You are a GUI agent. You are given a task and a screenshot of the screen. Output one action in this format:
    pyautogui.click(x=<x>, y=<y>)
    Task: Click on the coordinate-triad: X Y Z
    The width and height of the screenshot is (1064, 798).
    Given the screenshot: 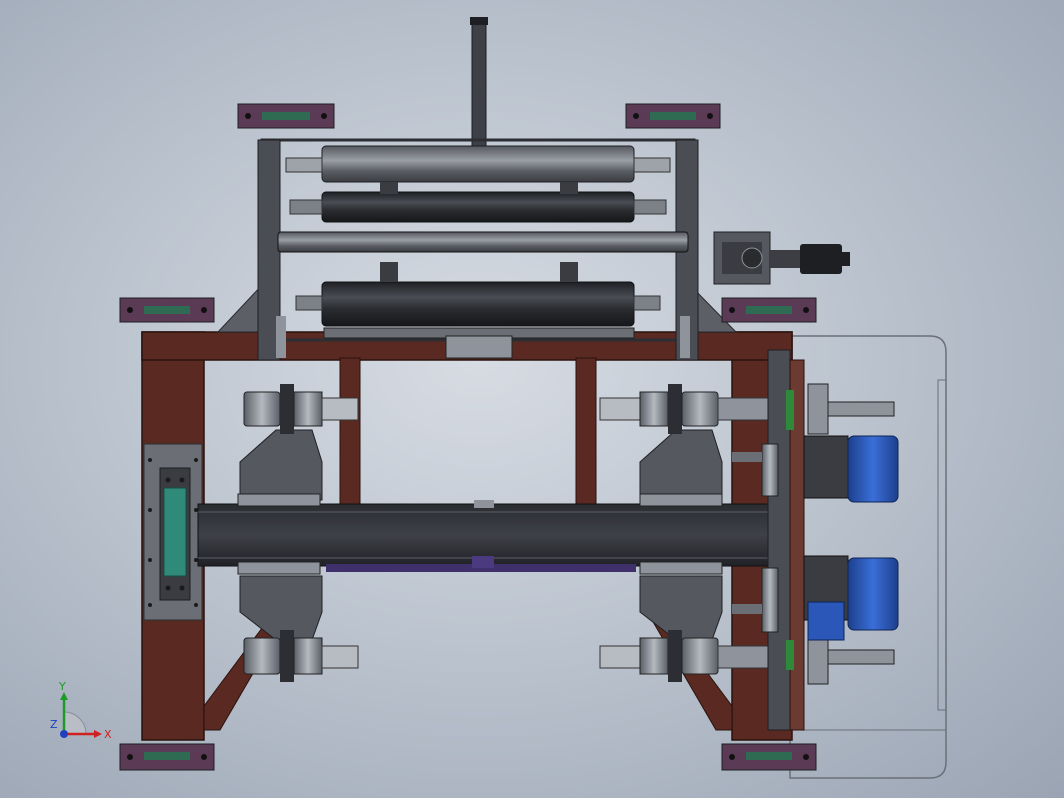 What is the action you would take?
    pyautogui.click(x=81, y=710)
    